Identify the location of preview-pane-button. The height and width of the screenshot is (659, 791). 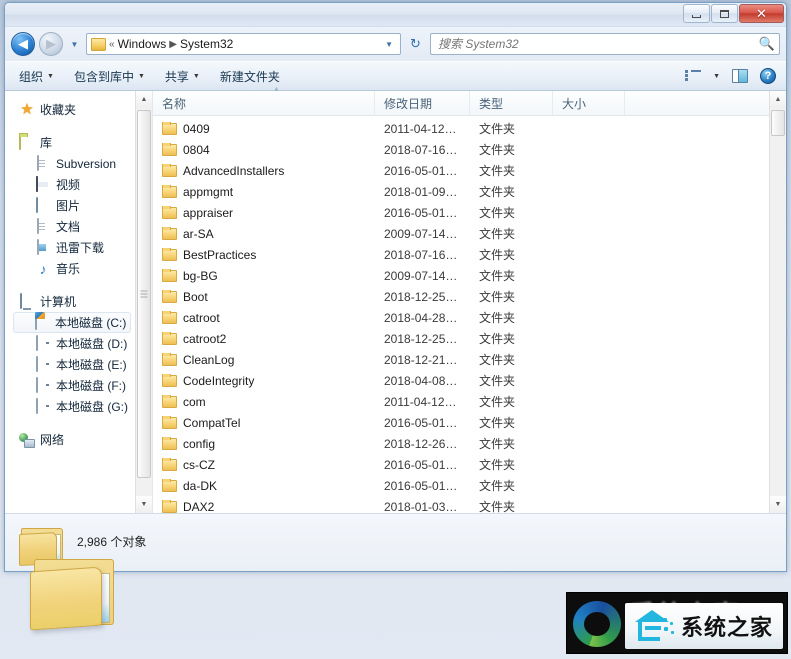
(740, 76).